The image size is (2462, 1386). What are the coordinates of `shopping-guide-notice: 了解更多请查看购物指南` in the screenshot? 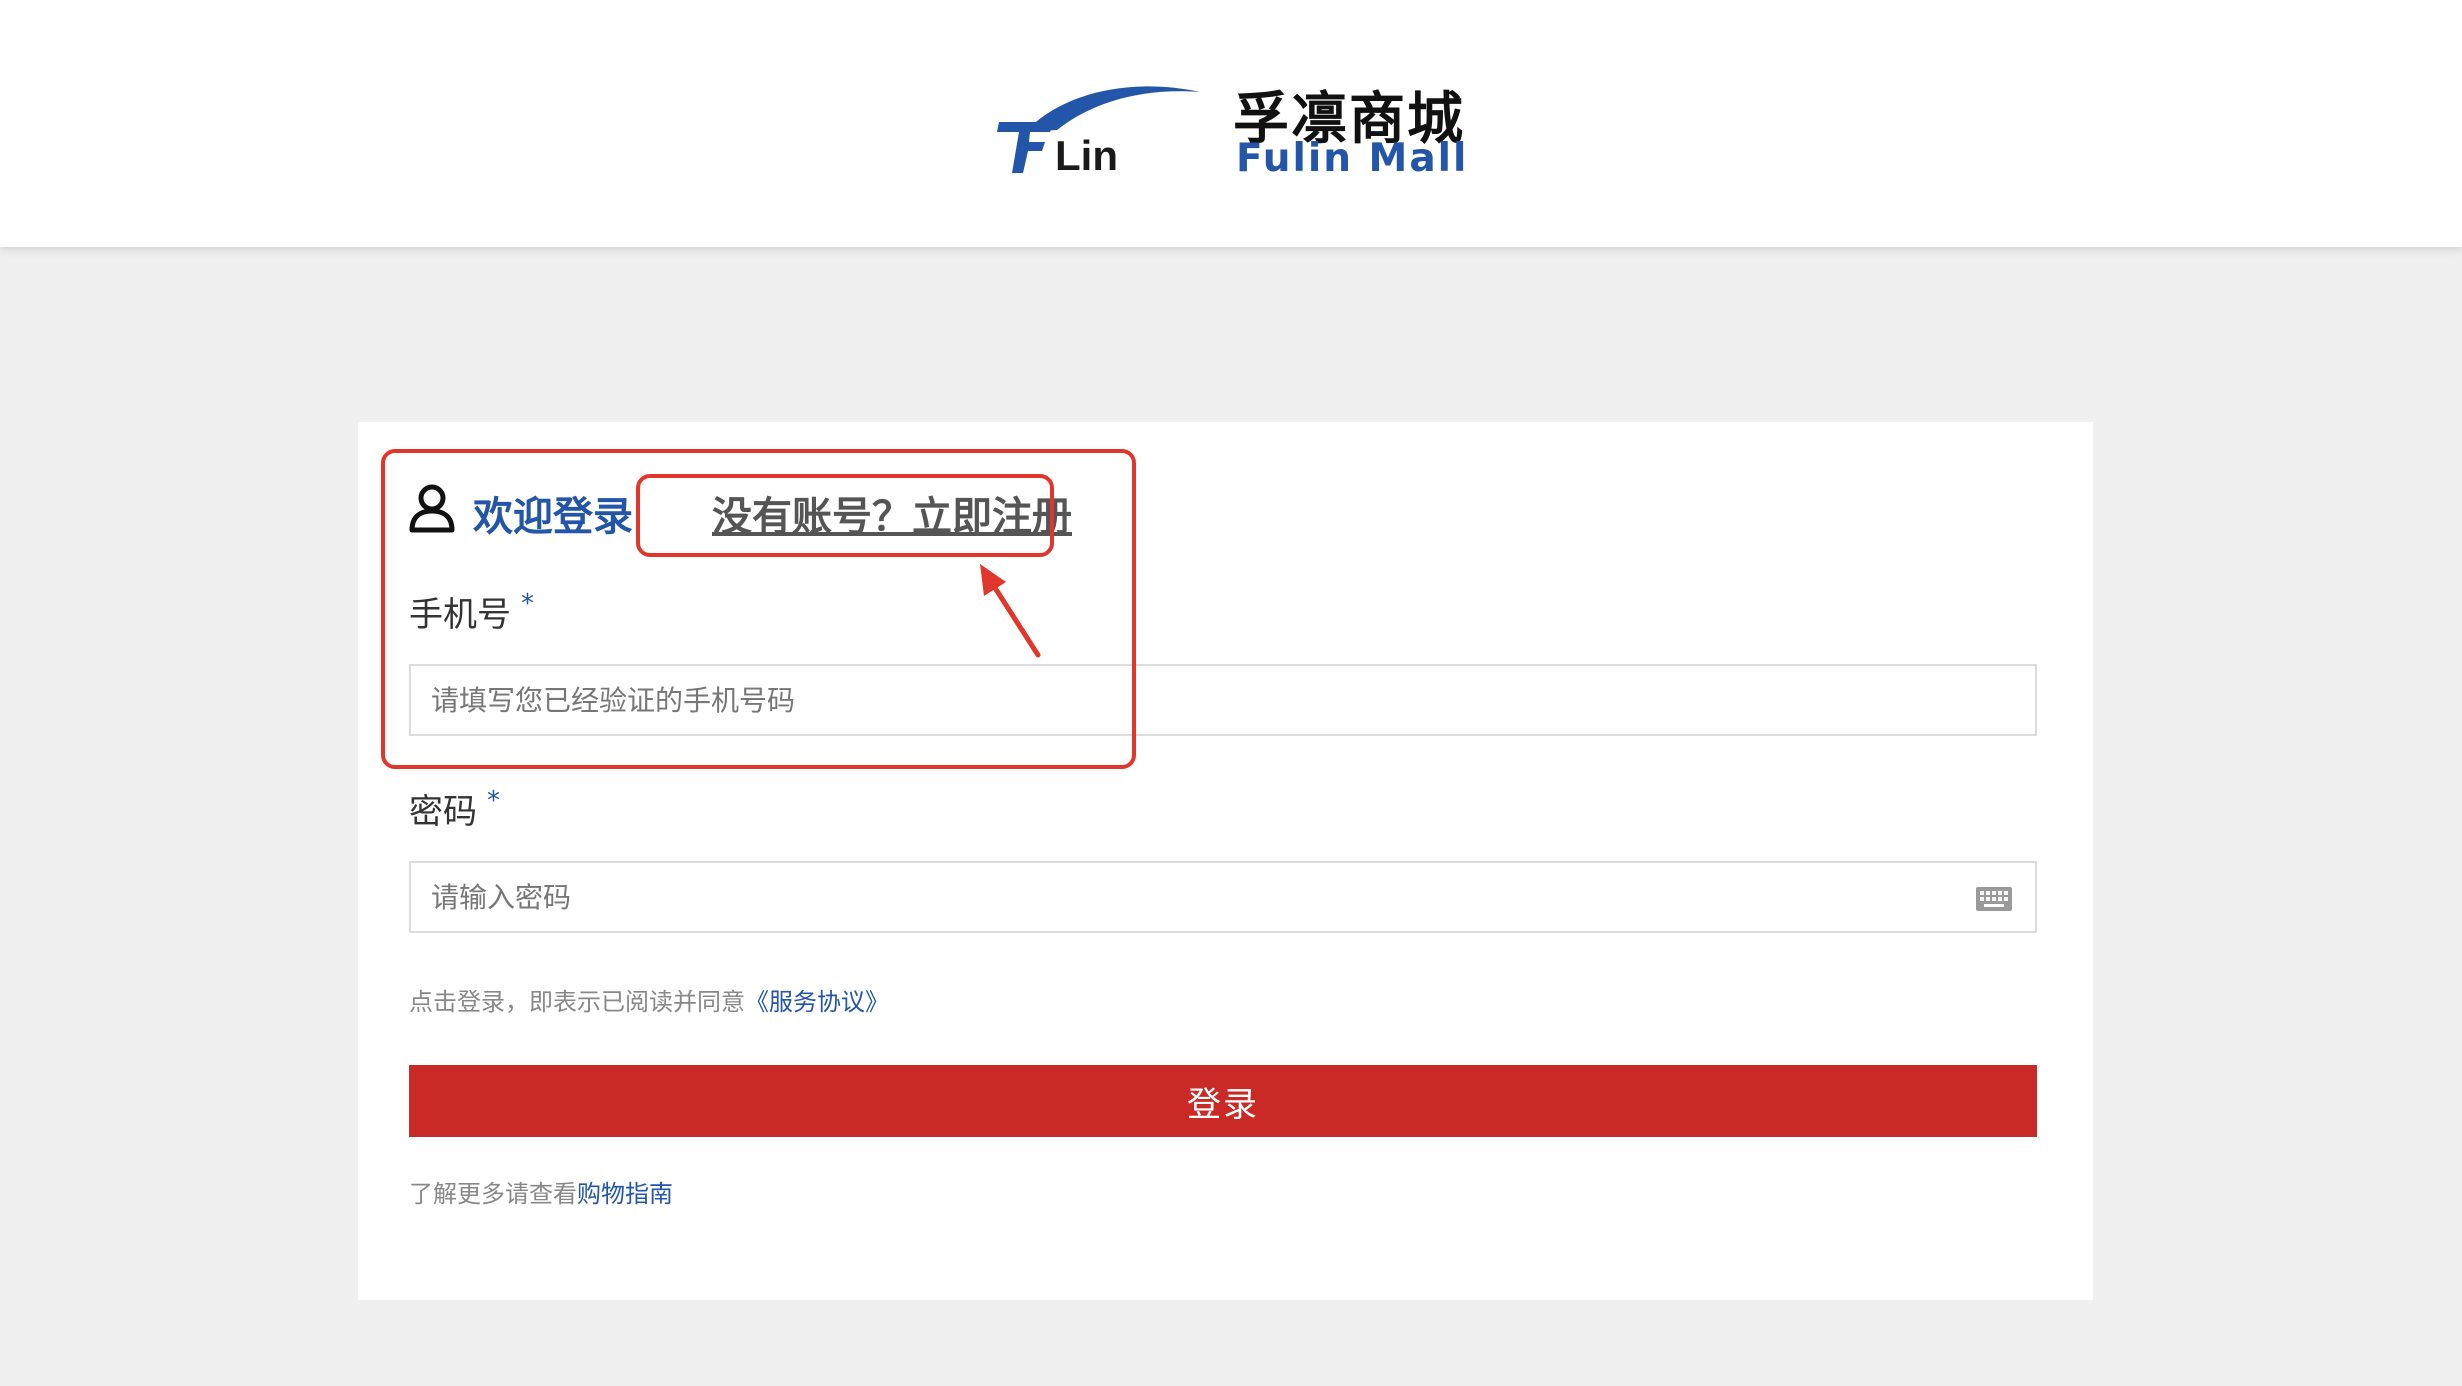 It's located at (541, 1191).